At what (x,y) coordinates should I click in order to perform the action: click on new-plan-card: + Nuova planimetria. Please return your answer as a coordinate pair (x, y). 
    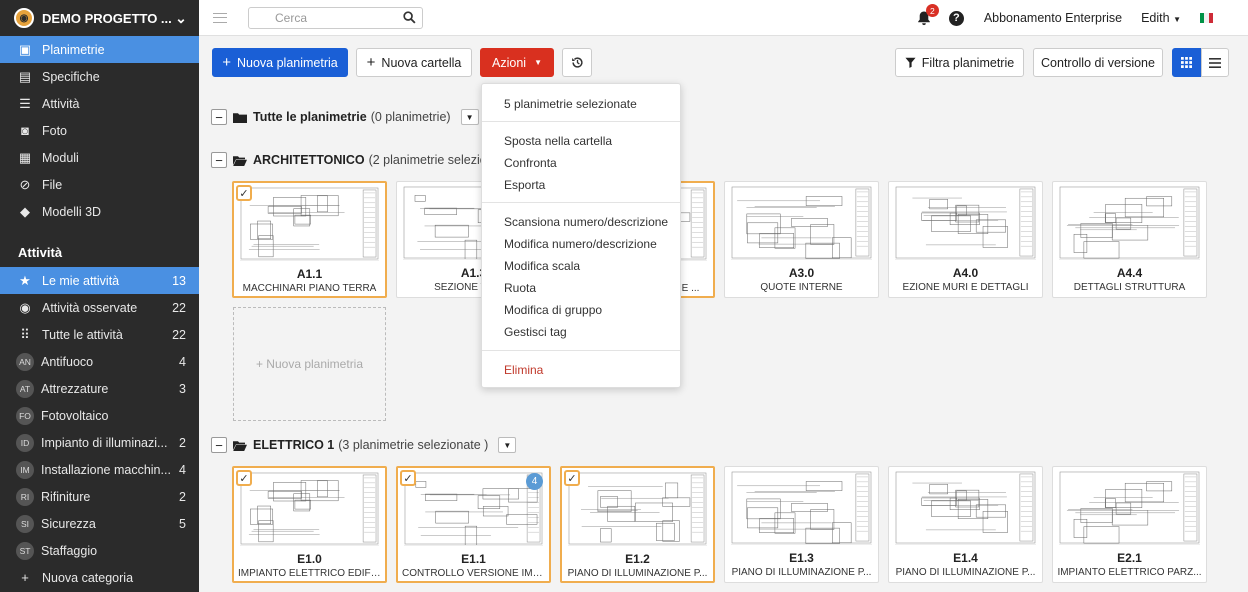
    Looking at the image, I should click on (309, 364).